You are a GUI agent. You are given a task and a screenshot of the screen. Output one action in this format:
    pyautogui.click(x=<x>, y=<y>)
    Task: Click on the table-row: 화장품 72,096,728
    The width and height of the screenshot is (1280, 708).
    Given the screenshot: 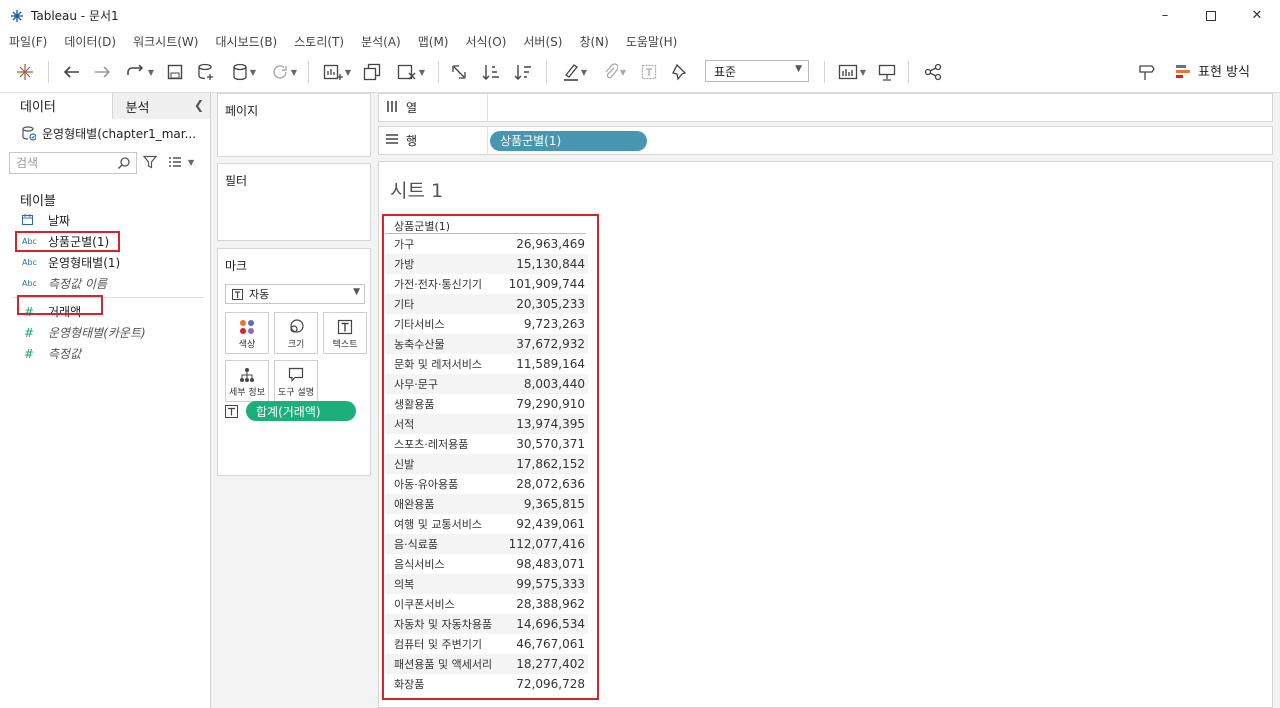 What is the action you would take?
    pyautogui.click(x=486, y=684)
    